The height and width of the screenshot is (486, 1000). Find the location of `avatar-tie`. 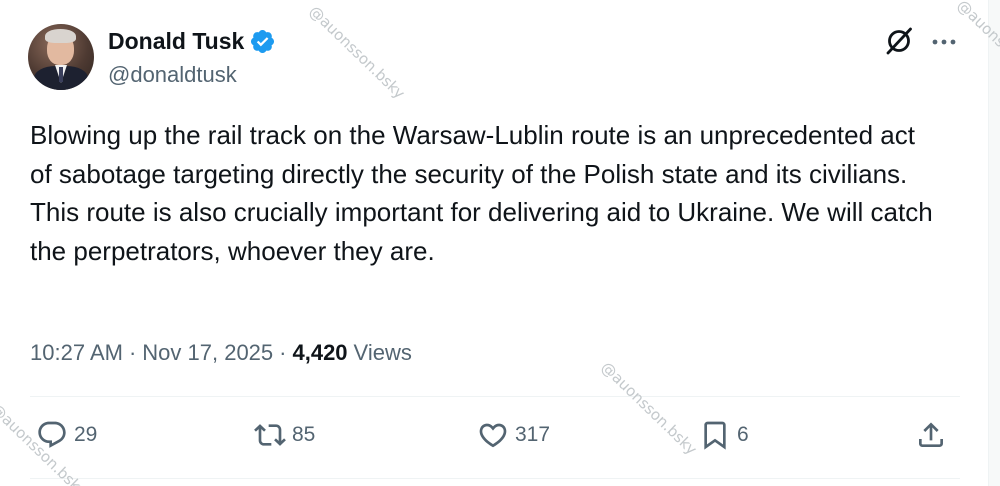

avatar-tie is located at coordinates (61, 74).